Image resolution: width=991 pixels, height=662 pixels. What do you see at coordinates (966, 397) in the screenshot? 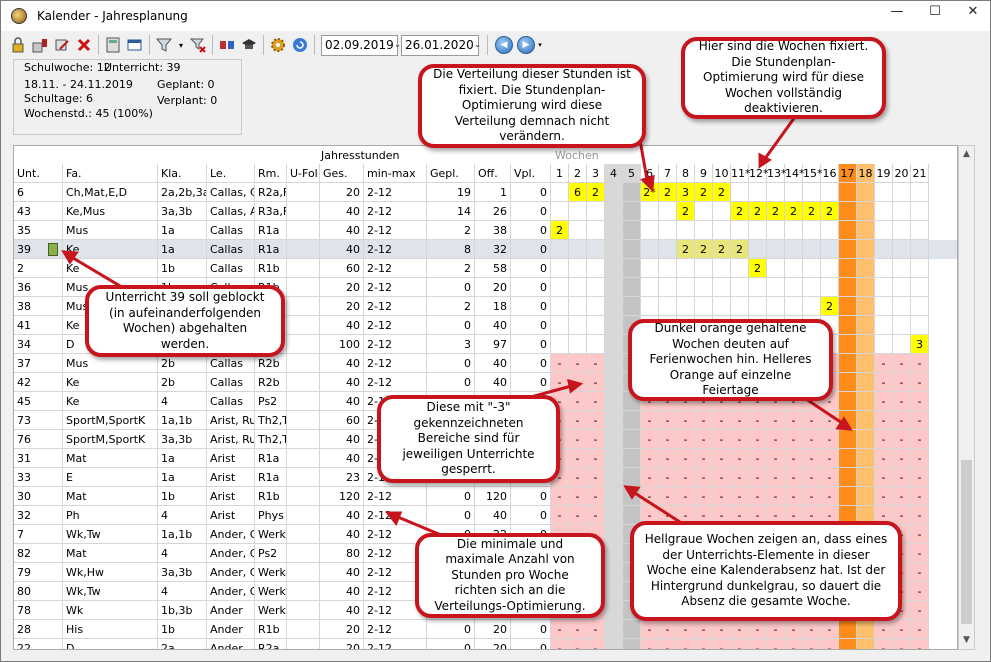
I see `vertical-scrollbar: ▲ ▼` at bounding box center [966, 397].